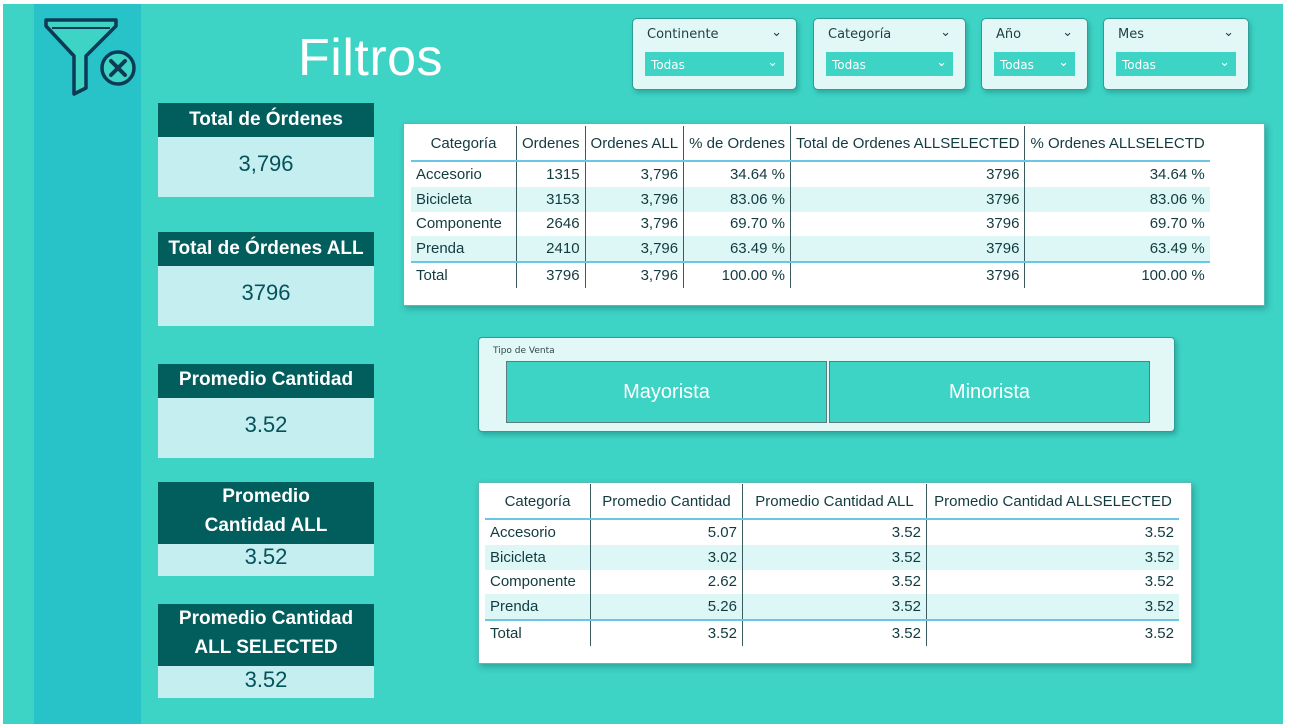 Image resolution: width=1290 pixels, height=728 pixels. What do you see at coordinates (1117, 274) in the screenshot?
I see `table-cell: 100.00 %` at bounding box center [1117, 274].